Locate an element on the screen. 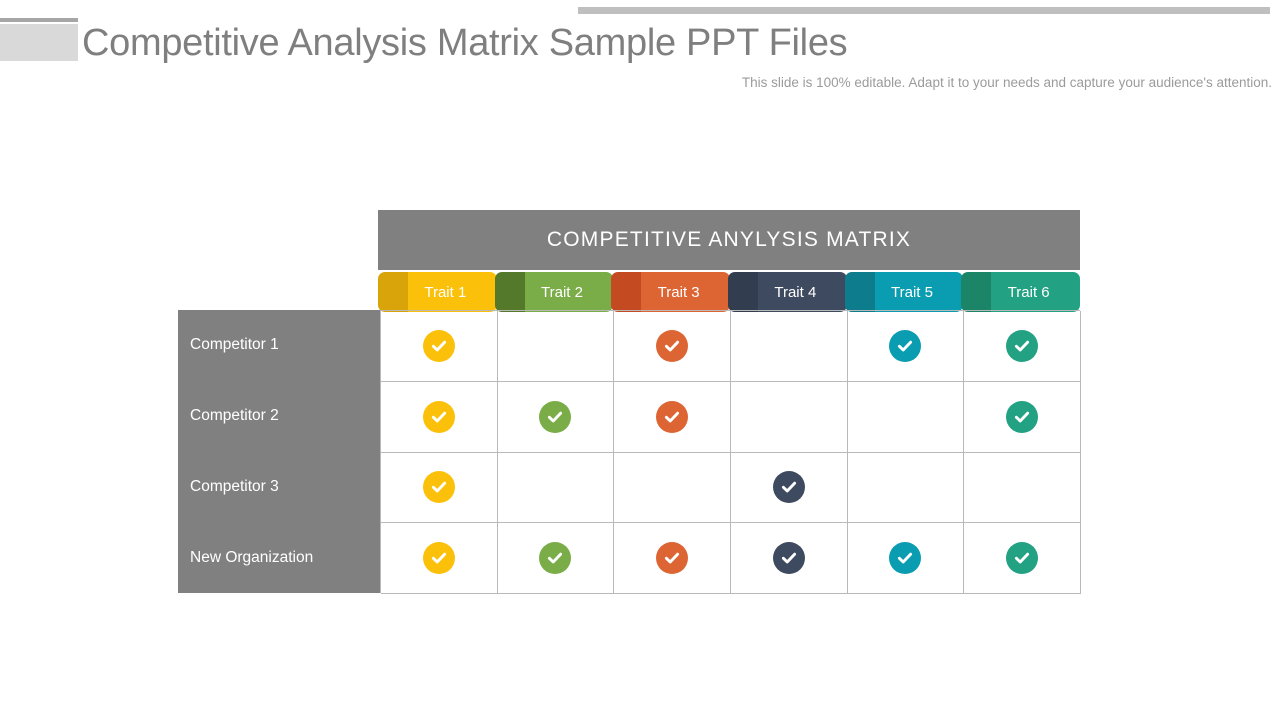 This screenshot has width=1280, height=720. trait-header-label: Trait 5 is located at coordinates (912, 292).